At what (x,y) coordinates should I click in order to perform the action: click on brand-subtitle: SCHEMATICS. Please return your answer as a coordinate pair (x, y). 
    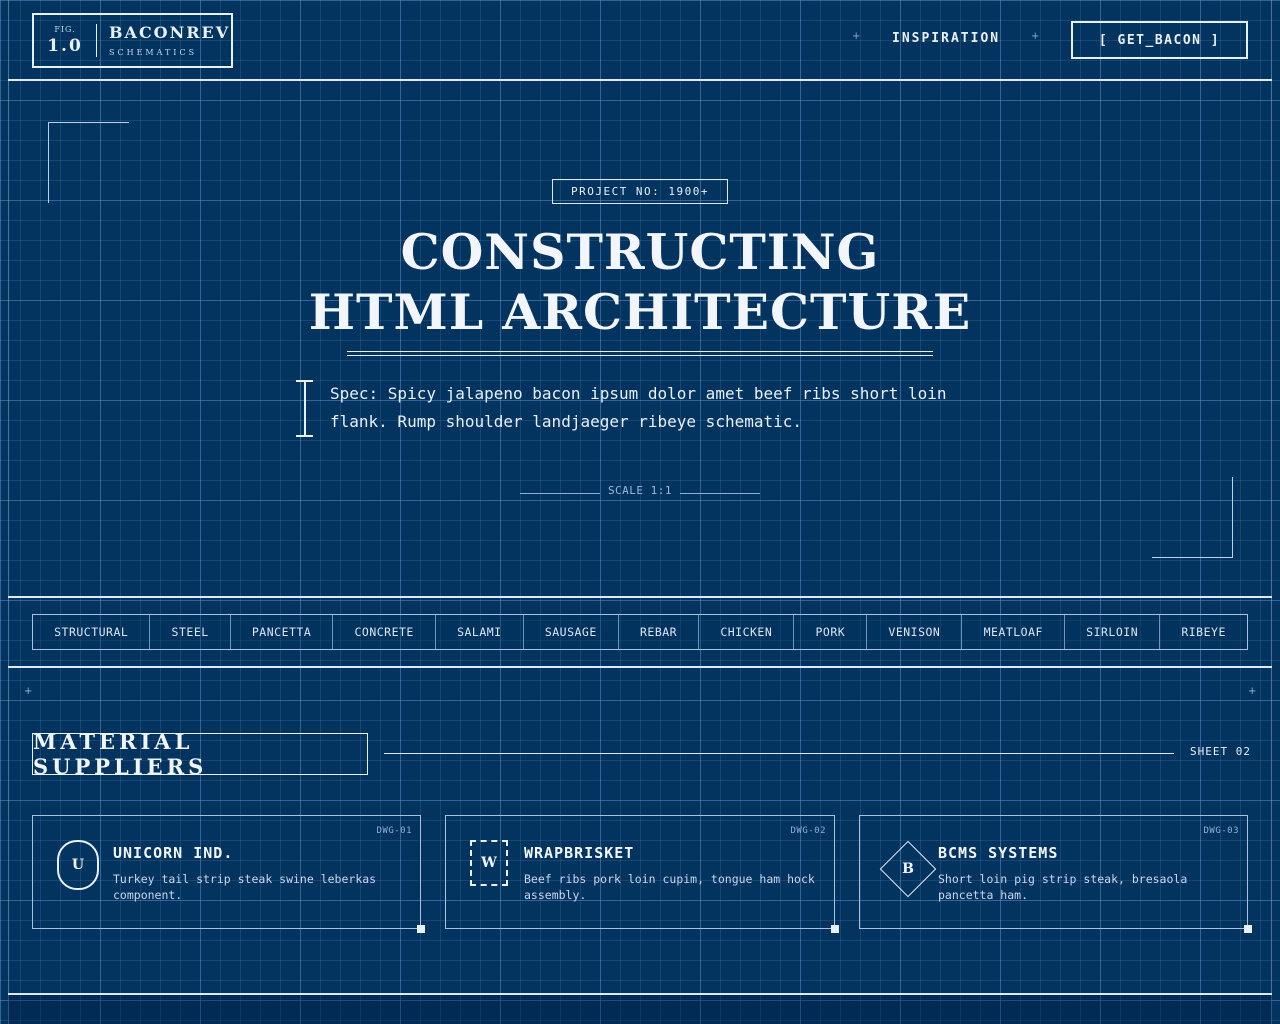
    Looking at the image, I should click on (153, 52).